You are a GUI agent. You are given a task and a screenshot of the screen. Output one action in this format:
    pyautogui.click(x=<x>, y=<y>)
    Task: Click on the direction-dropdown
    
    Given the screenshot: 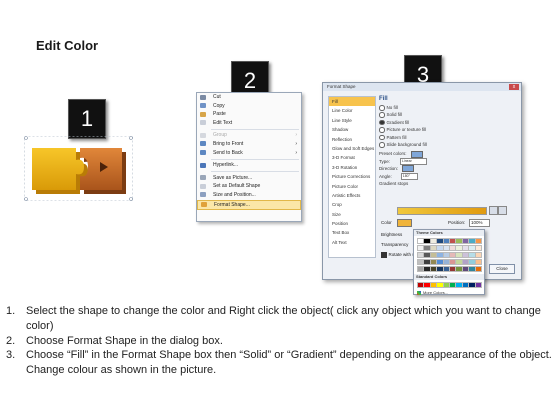 What is the action you would take?
    pyautogui.click(x=408, y=169)
    